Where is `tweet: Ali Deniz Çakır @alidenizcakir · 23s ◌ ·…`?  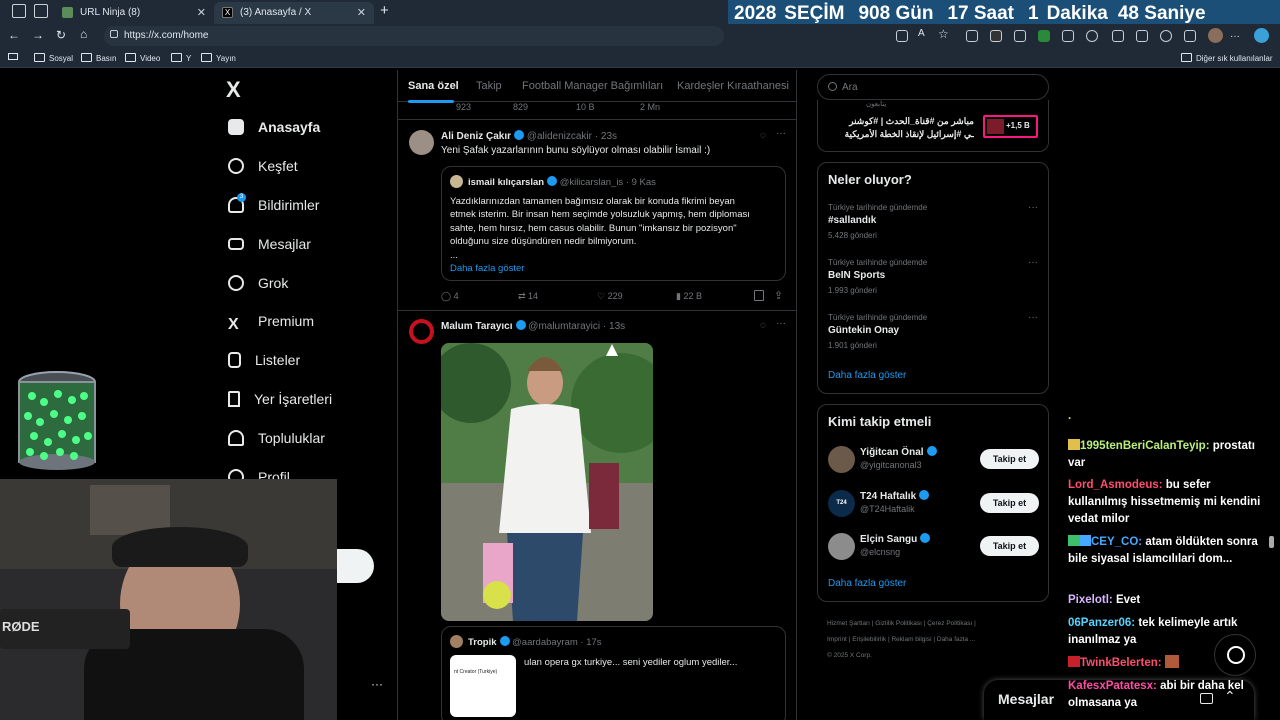 tweet: Ali Deniz Çakır @alidenizcakir · 23s ◌ ·… is located at coordinates (597, 215).